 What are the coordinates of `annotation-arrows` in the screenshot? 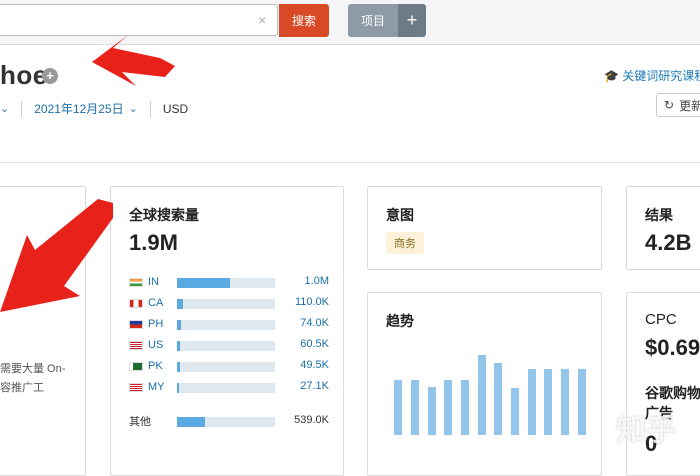 It's located at (87, 173).